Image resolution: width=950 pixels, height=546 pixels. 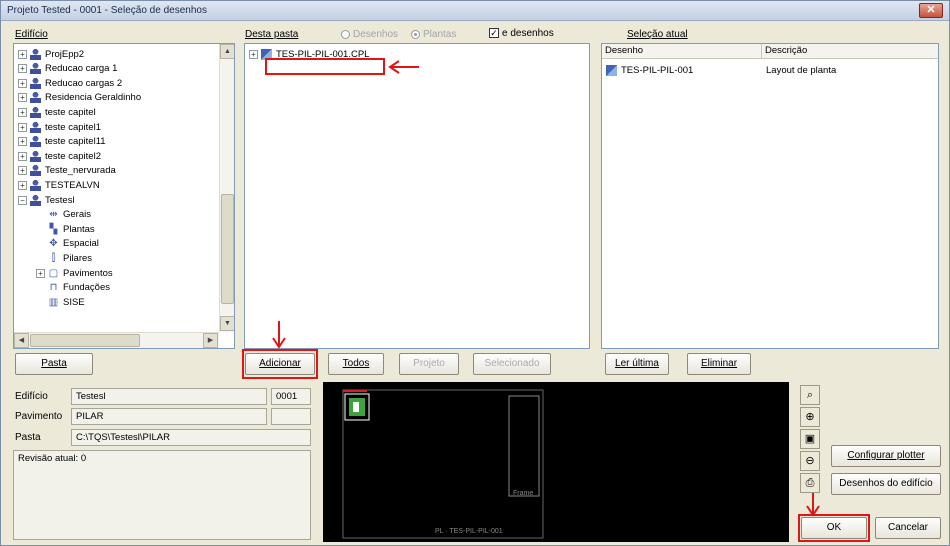 I want to click on tree-item: + ProjEpp2, so click(x=51, y=54).